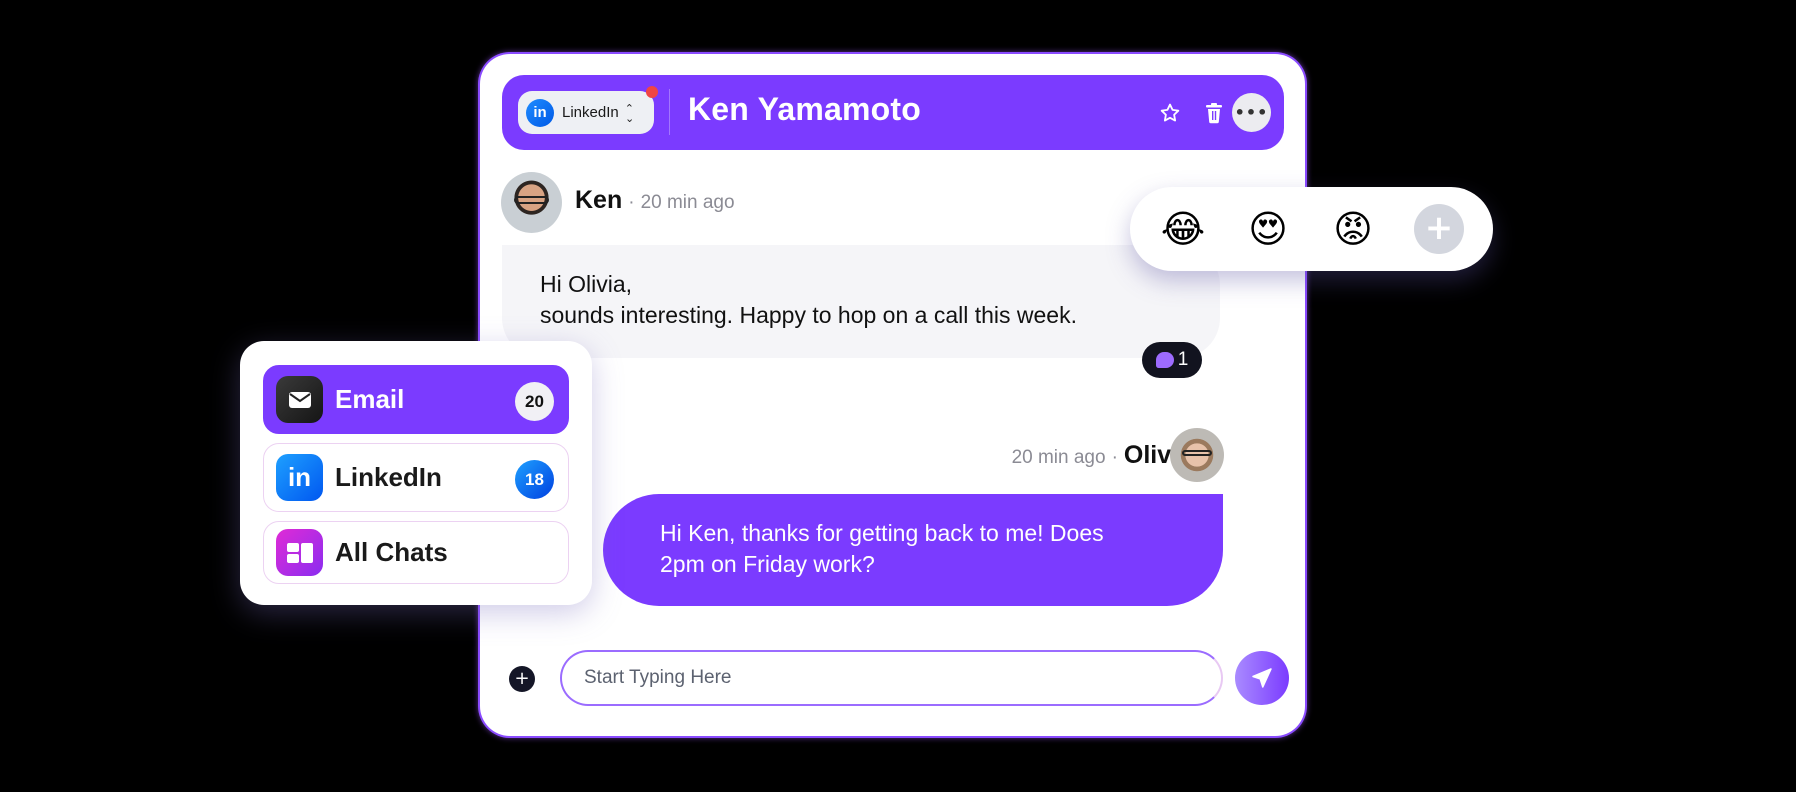  What do you see at coordinates (1164, 360) in the screenshot?
I see `chat-bubble-icon` at bounding box center [1164, 360].